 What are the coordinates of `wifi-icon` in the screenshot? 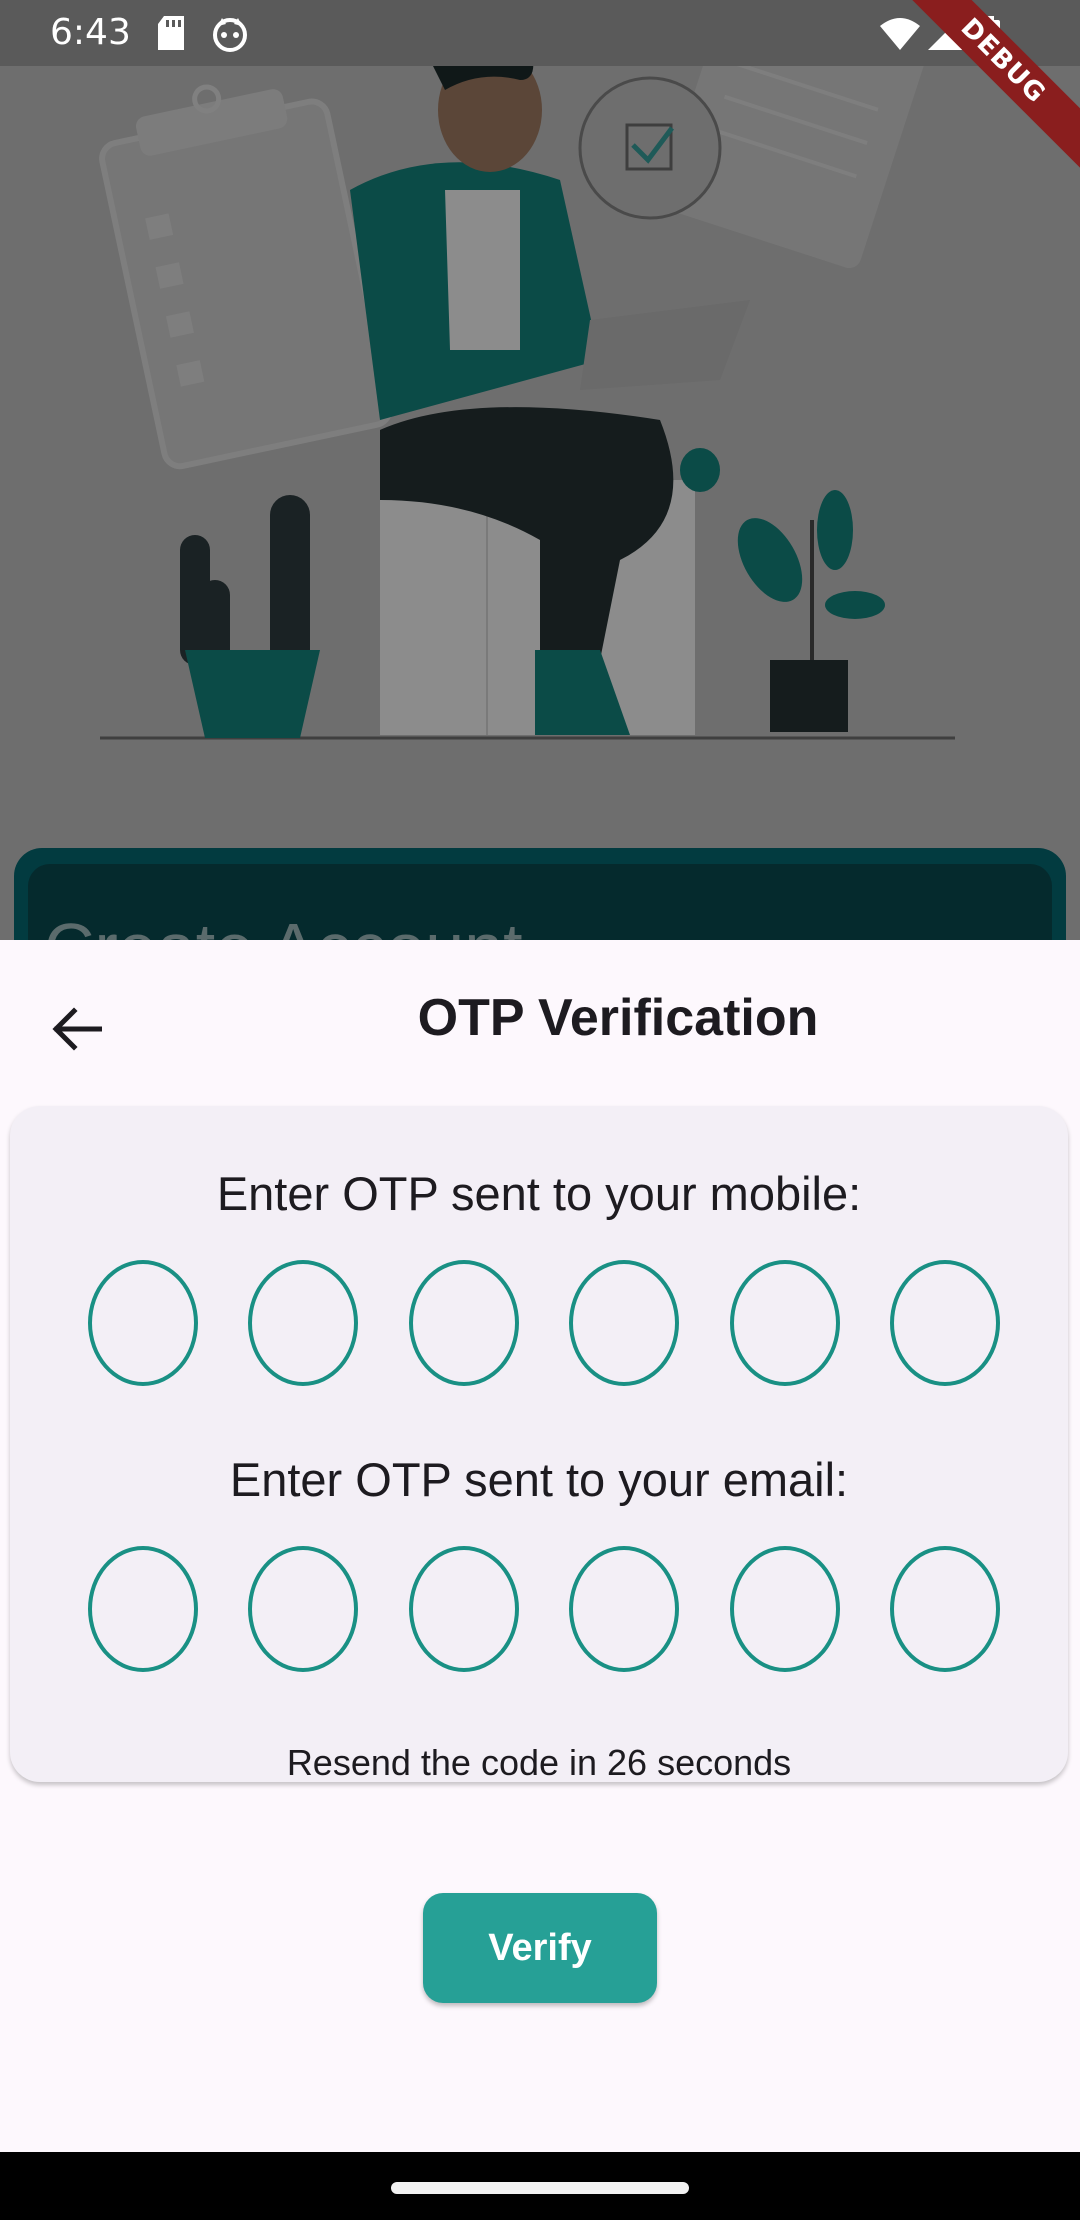 It's located at (900, 35).